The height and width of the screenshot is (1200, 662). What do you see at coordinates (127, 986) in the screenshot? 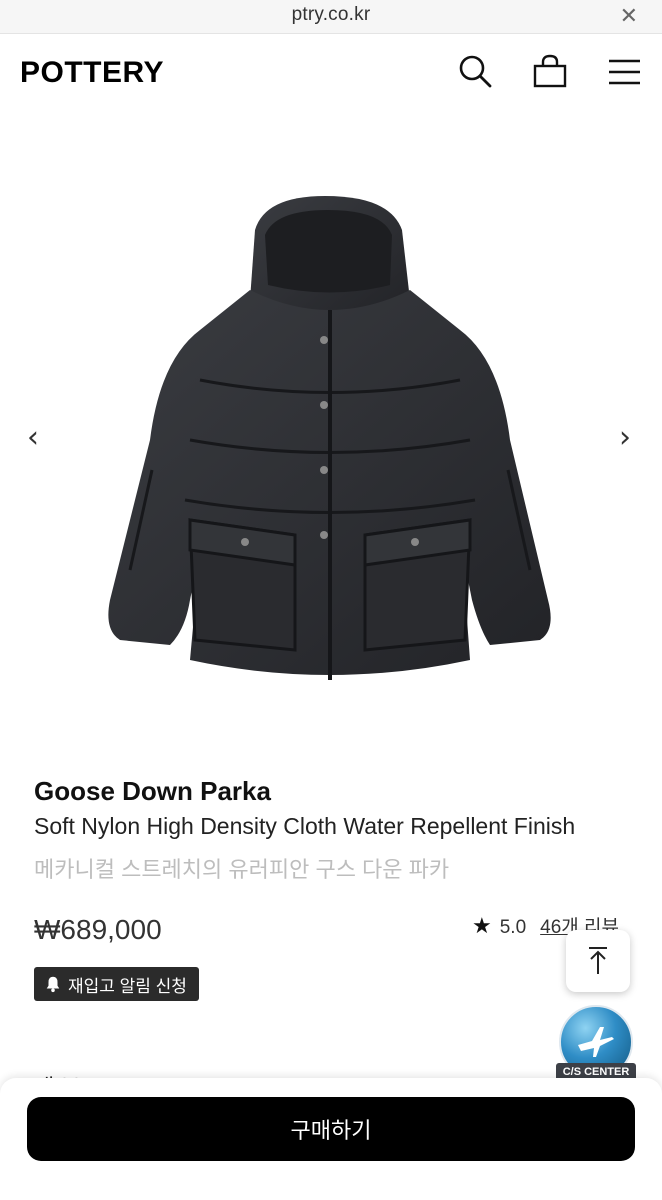
I see `restock-alert-label: 재입고 알림 신청` at bounding box center [127, 986].